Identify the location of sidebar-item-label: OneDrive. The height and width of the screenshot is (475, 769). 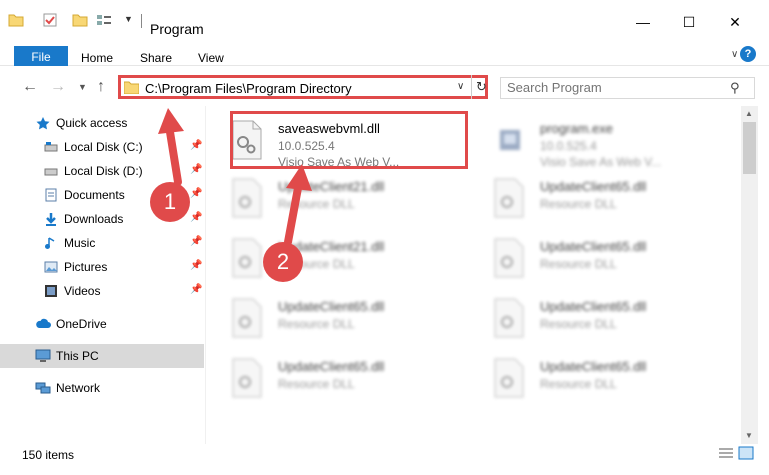
(81, 324).